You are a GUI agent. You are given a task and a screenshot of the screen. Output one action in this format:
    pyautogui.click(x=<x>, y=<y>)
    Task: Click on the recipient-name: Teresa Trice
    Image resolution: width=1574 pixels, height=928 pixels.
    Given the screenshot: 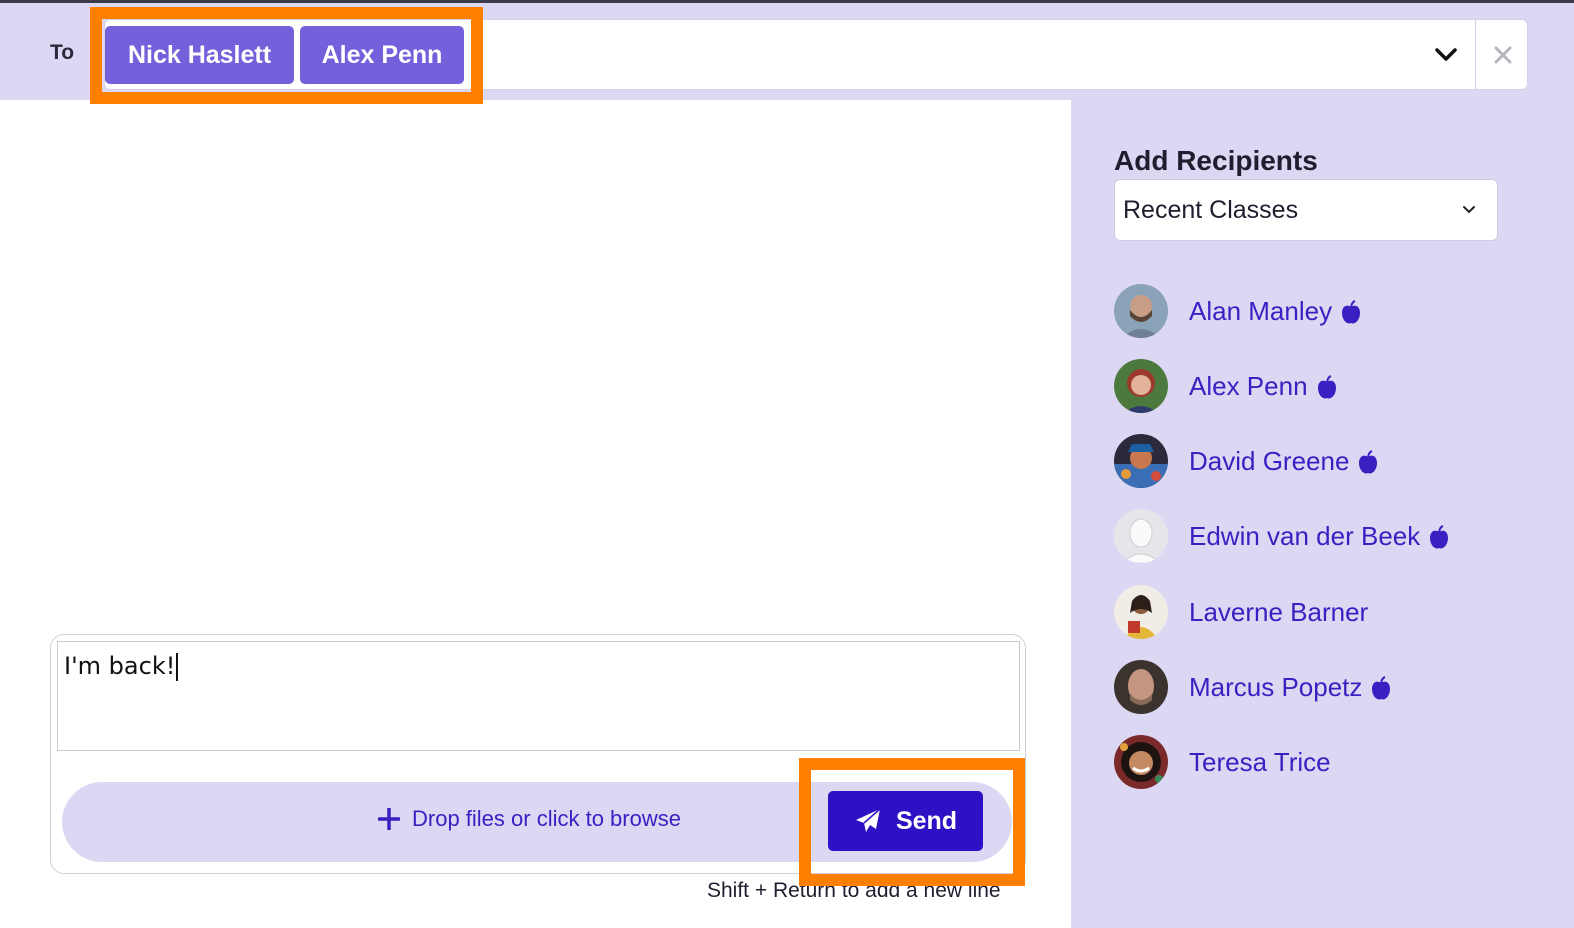 What is the action you would take?
    pyautogui.click(x=1260, y=762)
    